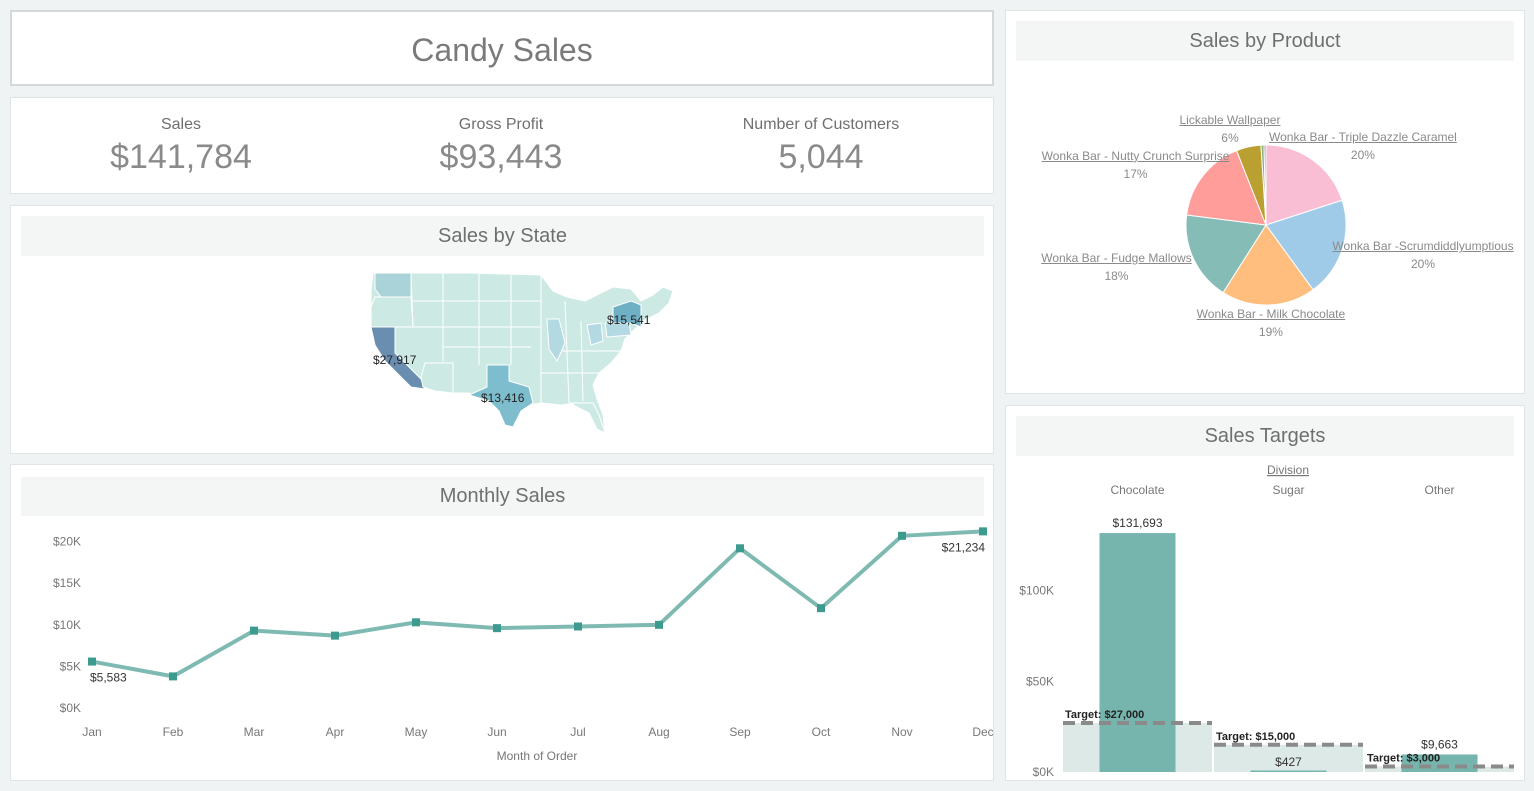 The width and height of the screenshot is (1534, 791). I want to click on kpi-customers-label: Number of Customers, so click(821, 124).